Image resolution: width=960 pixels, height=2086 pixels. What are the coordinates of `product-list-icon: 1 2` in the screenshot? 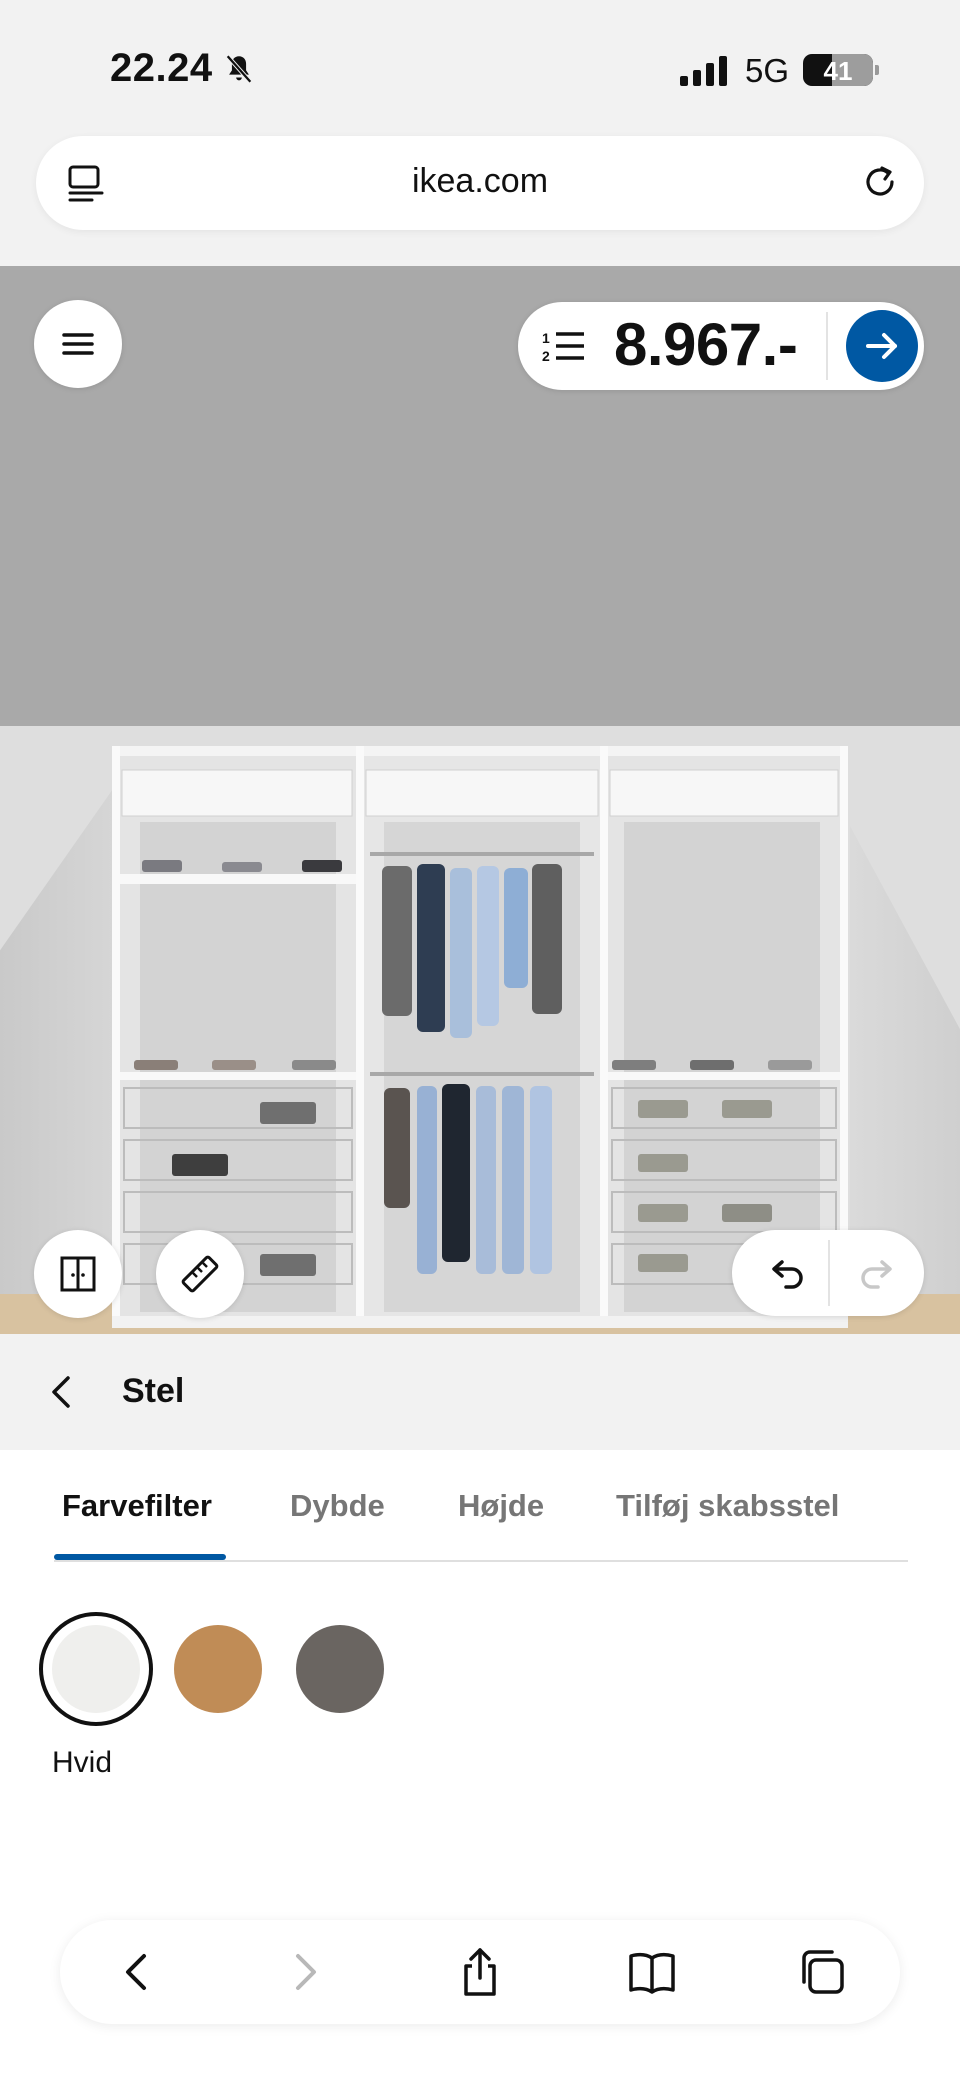 It's located at (563, 347).